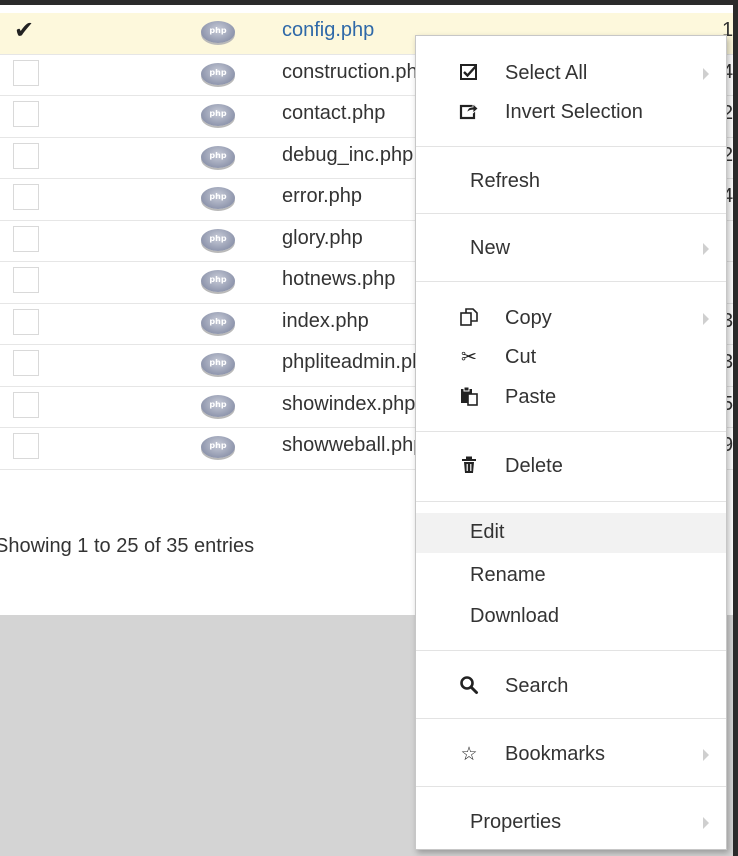  I want to click on row-checkbox: ✔, so click(26, 30).